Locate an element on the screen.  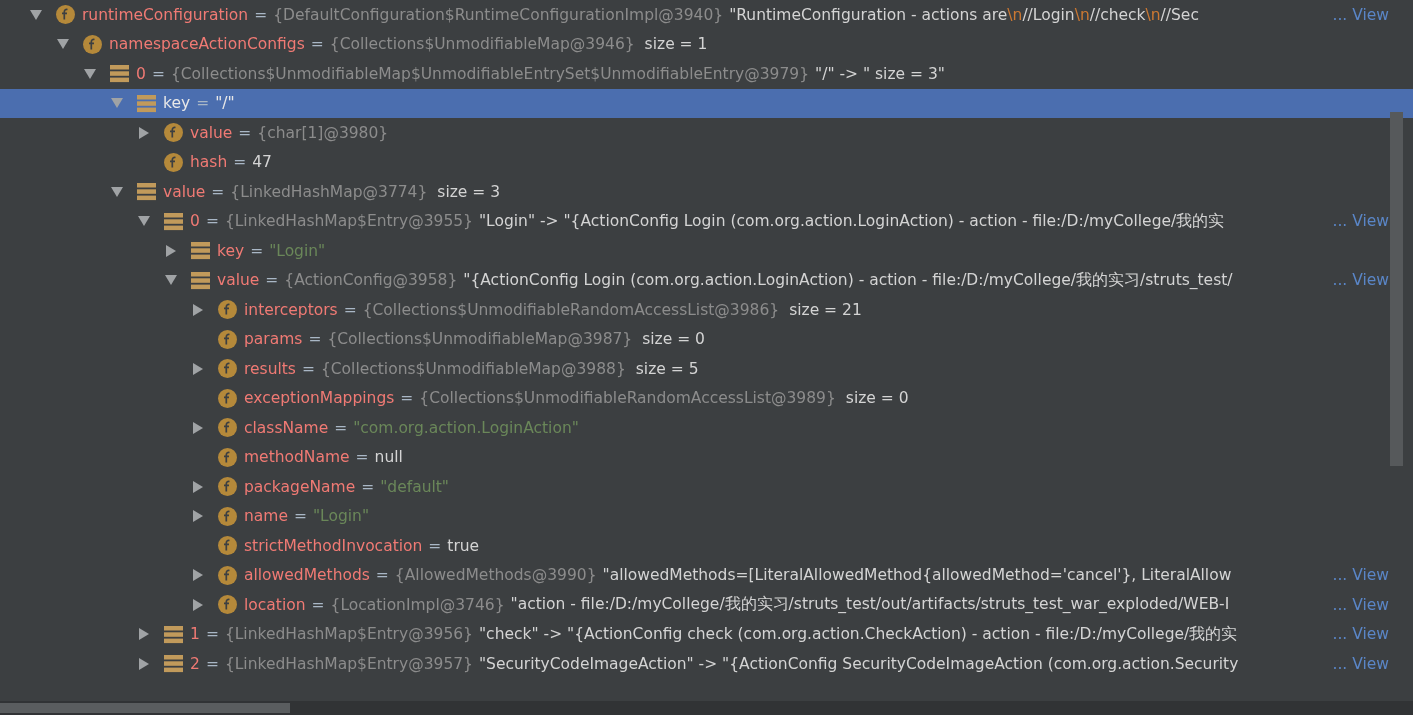
variable-name: strictMethodInvocation is located at coordinates (333, 545).